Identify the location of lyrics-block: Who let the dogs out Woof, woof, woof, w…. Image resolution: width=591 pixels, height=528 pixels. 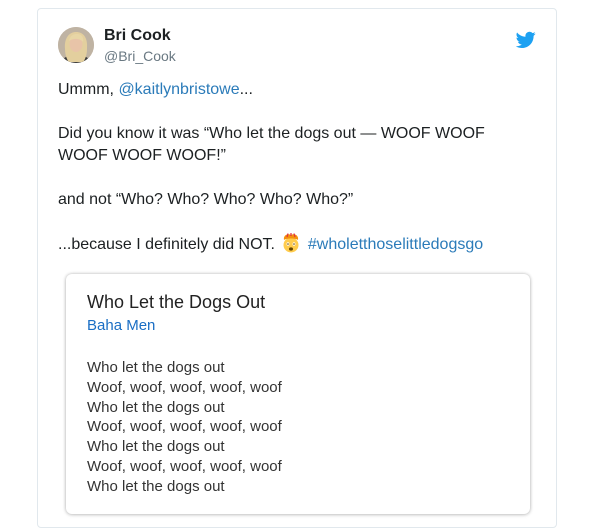
(184, 427).